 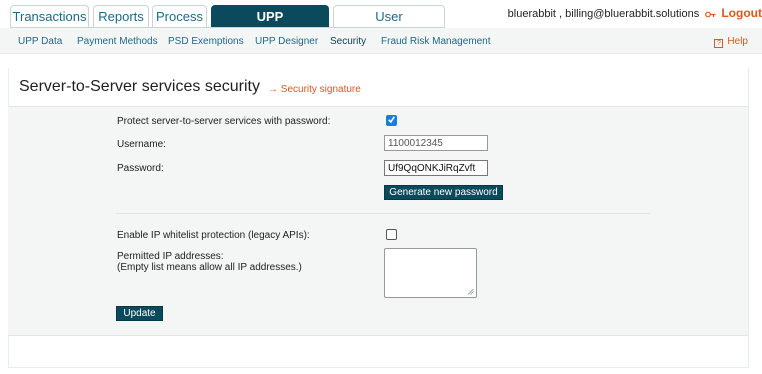 I want to click on username-label: Username:, so click(x=141, y=144).